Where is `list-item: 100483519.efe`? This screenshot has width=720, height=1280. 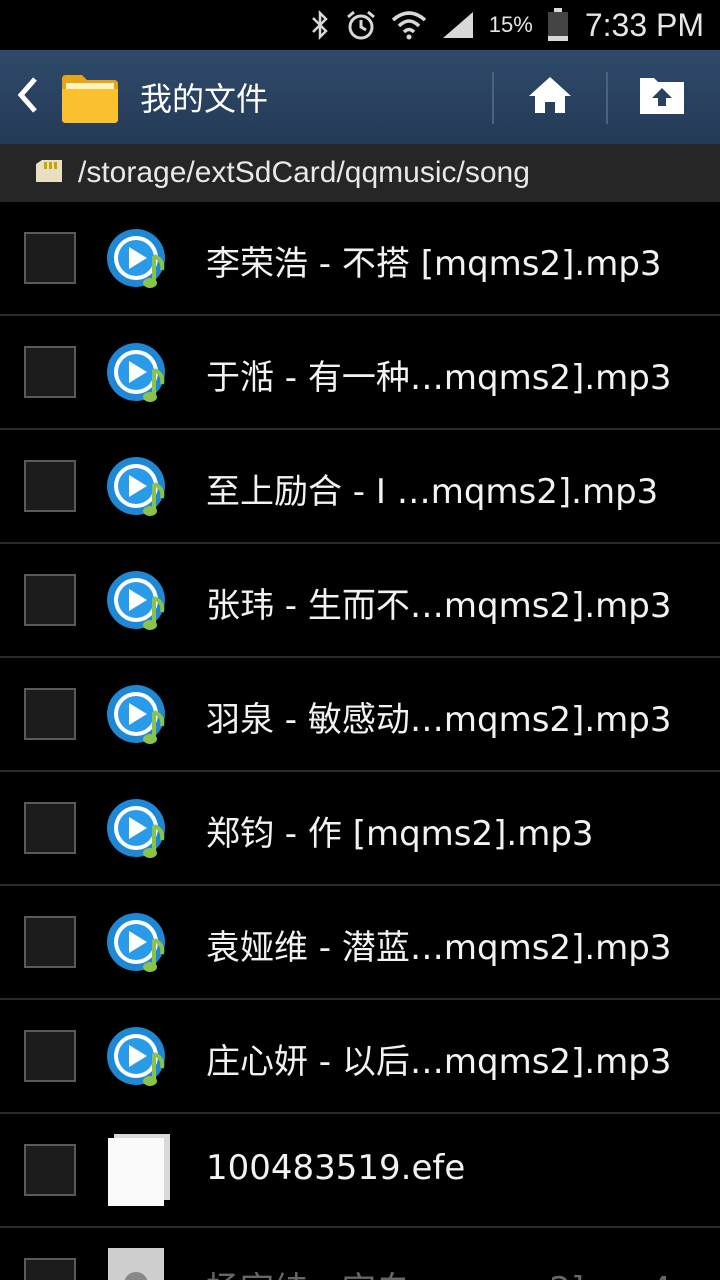
list-item: 100483519.efe is located at coordinates (360, 1171).